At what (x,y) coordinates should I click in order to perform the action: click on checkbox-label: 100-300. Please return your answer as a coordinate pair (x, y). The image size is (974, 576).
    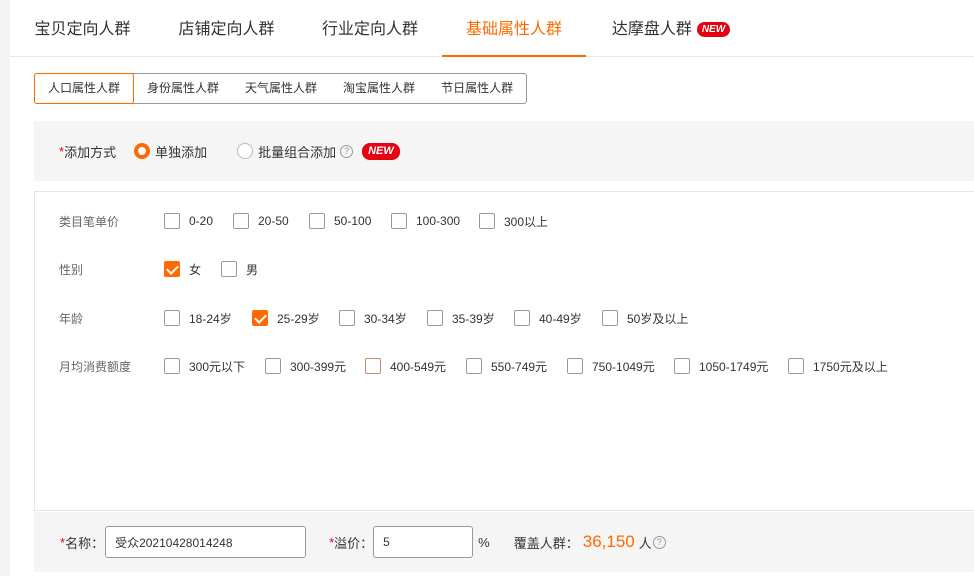
    Looking at the image, I should click on (438, 221).